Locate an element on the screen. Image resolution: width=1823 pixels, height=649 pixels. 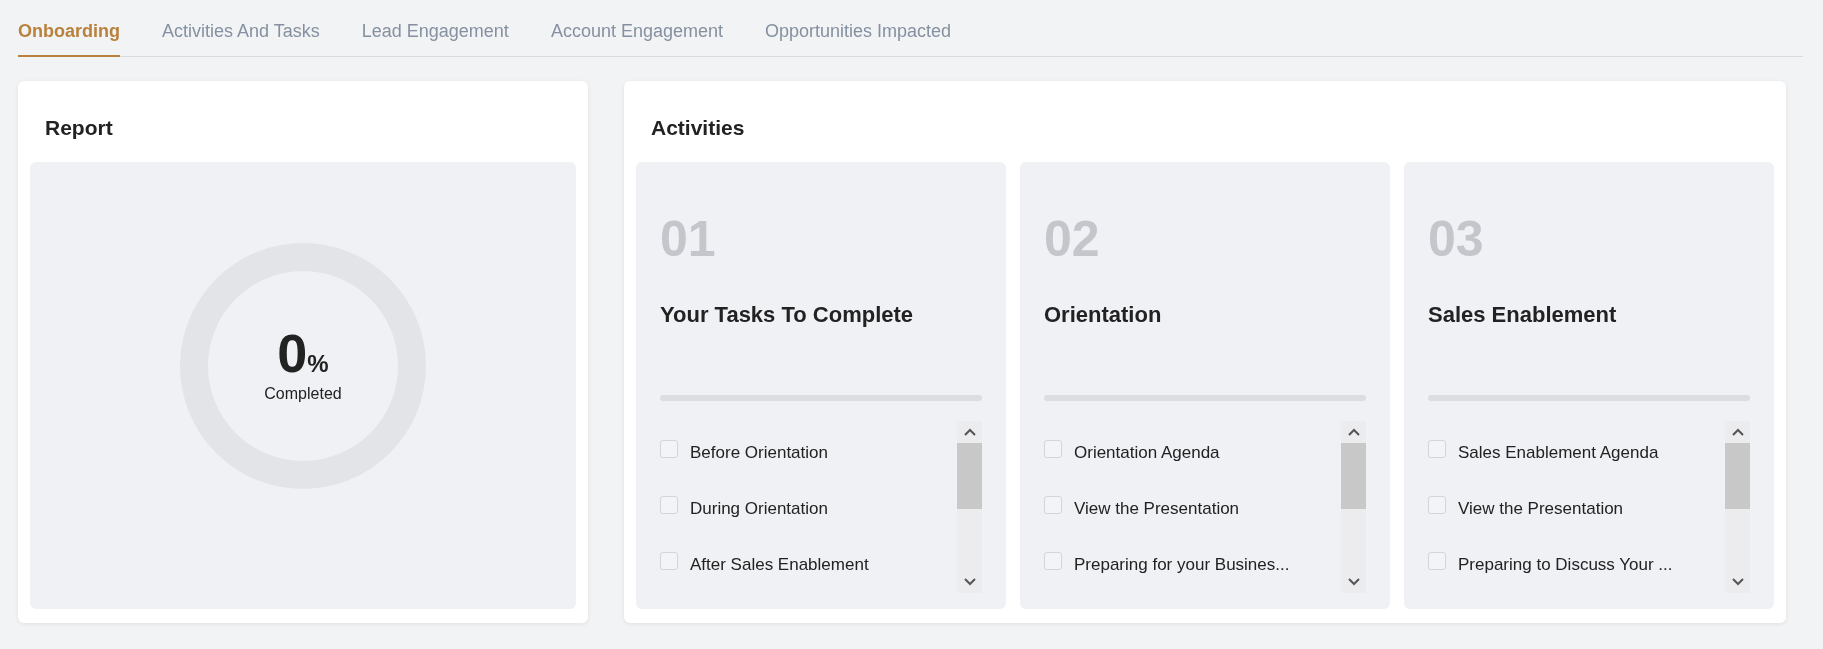
task-label: Orientation Agenda is located at coordinates (1147, 453).